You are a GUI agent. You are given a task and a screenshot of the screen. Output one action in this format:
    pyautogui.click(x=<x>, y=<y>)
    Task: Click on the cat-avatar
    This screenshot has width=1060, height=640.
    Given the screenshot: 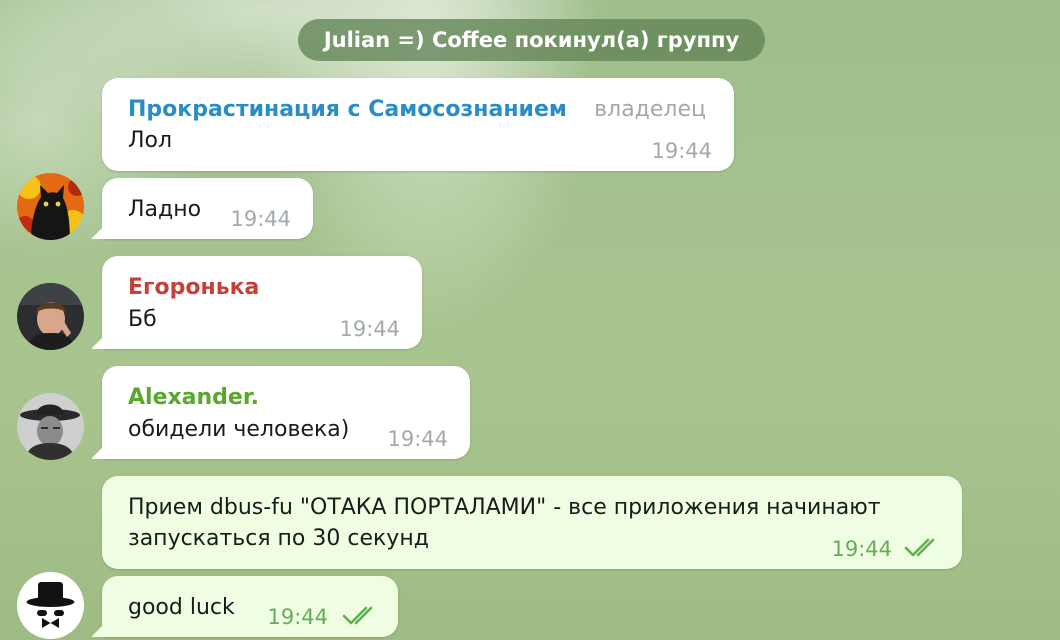 What is the action you would take?
    pyautogui.click(x=50, y=206)
    